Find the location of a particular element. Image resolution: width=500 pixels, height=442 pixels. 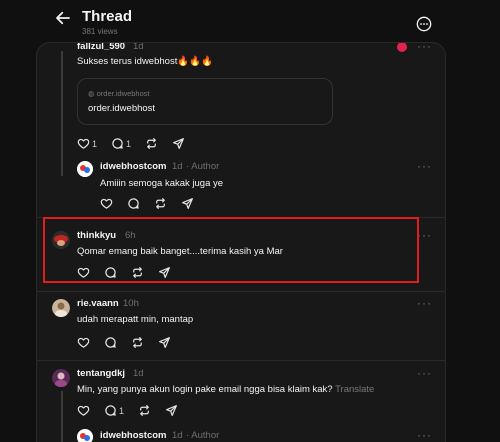

post-text: udah merapatt min, mantap is located at coordinates (135, 319).